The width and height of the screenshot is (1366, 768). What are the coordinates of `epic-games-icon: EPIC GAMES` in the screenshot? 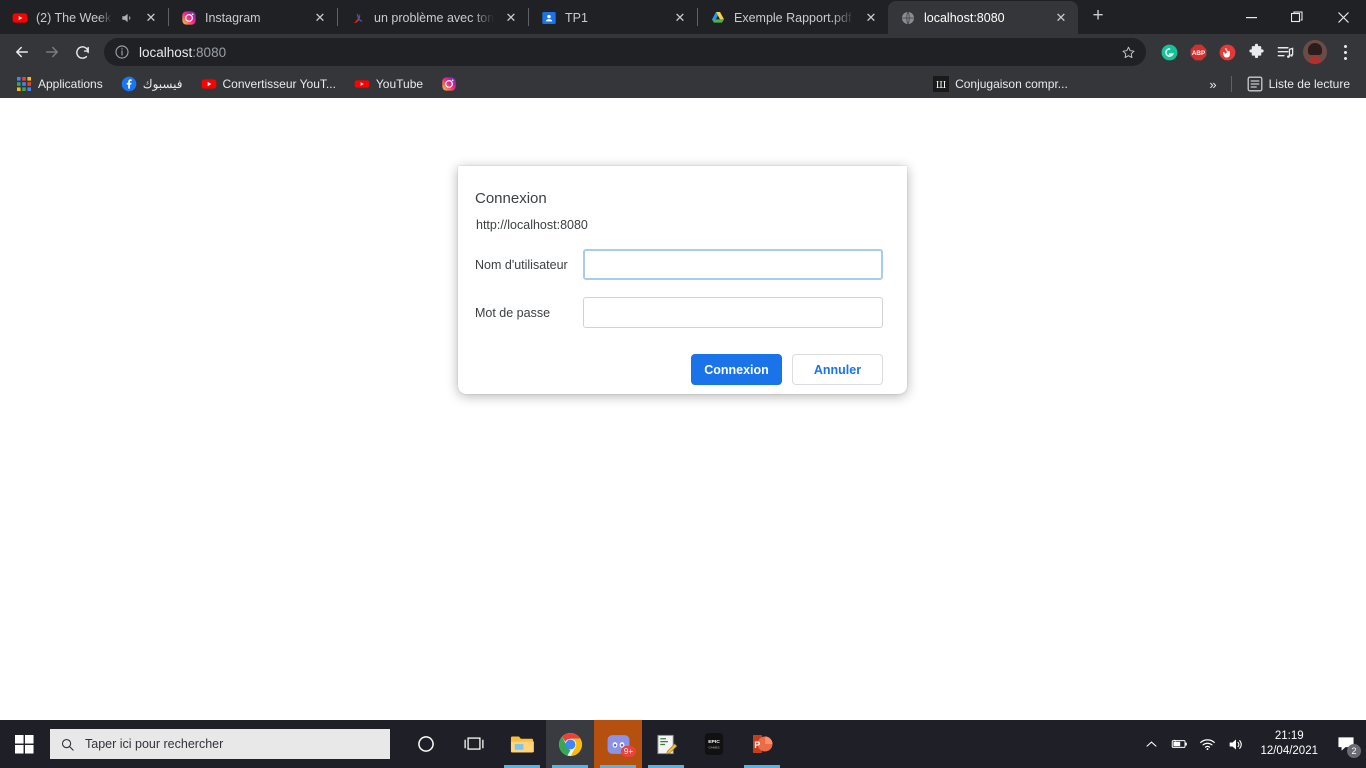 It's located at (714, 744).